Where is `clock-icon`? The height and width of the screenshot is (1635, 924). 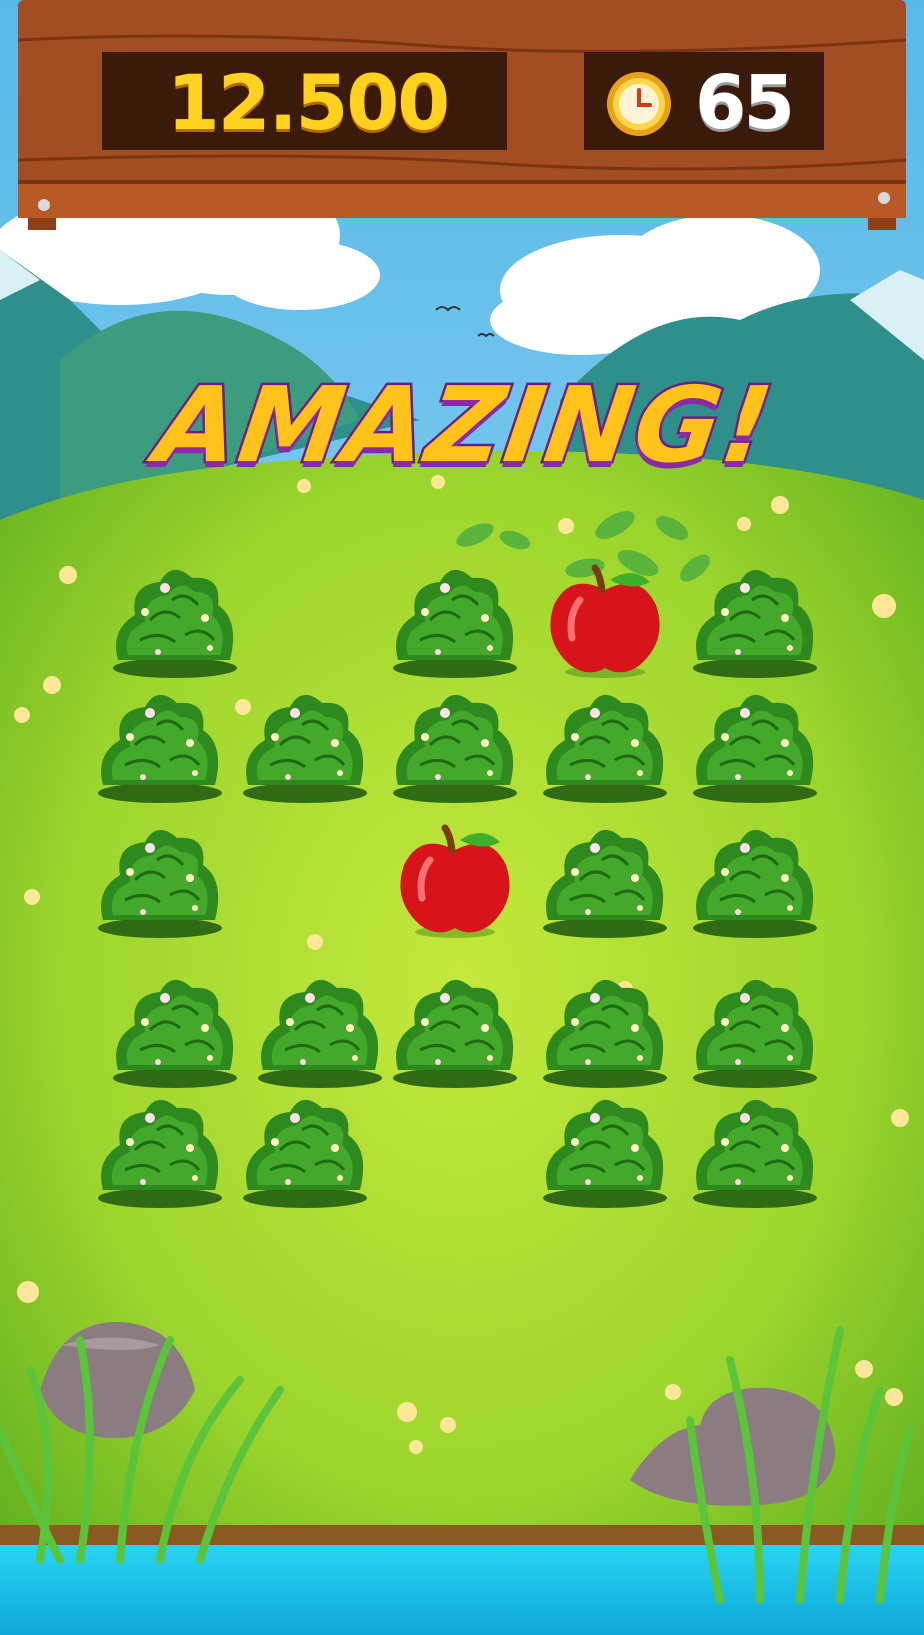
clock-icon is located at coordinates (639, 104).